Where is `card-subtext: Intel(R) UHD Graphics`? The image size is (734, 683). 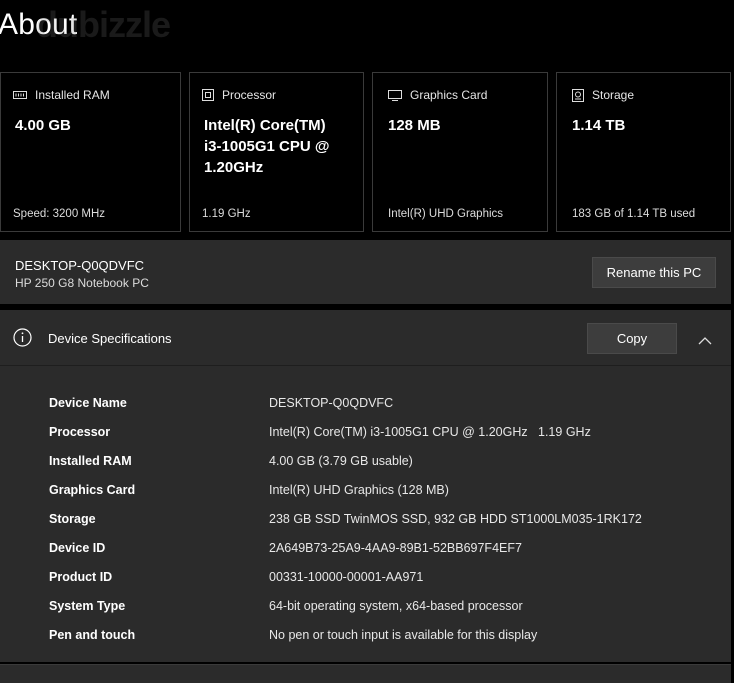
card-subtext: Intel(R) UHD Graphics is located at coordinates (446, 214).